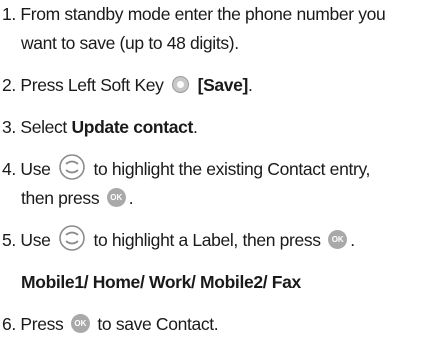 The image size is (441, 347). Describe the element at coordinates (220, 324) in the screenshot. I see `step-6: 6. Press OK to save Contact.` at that location.